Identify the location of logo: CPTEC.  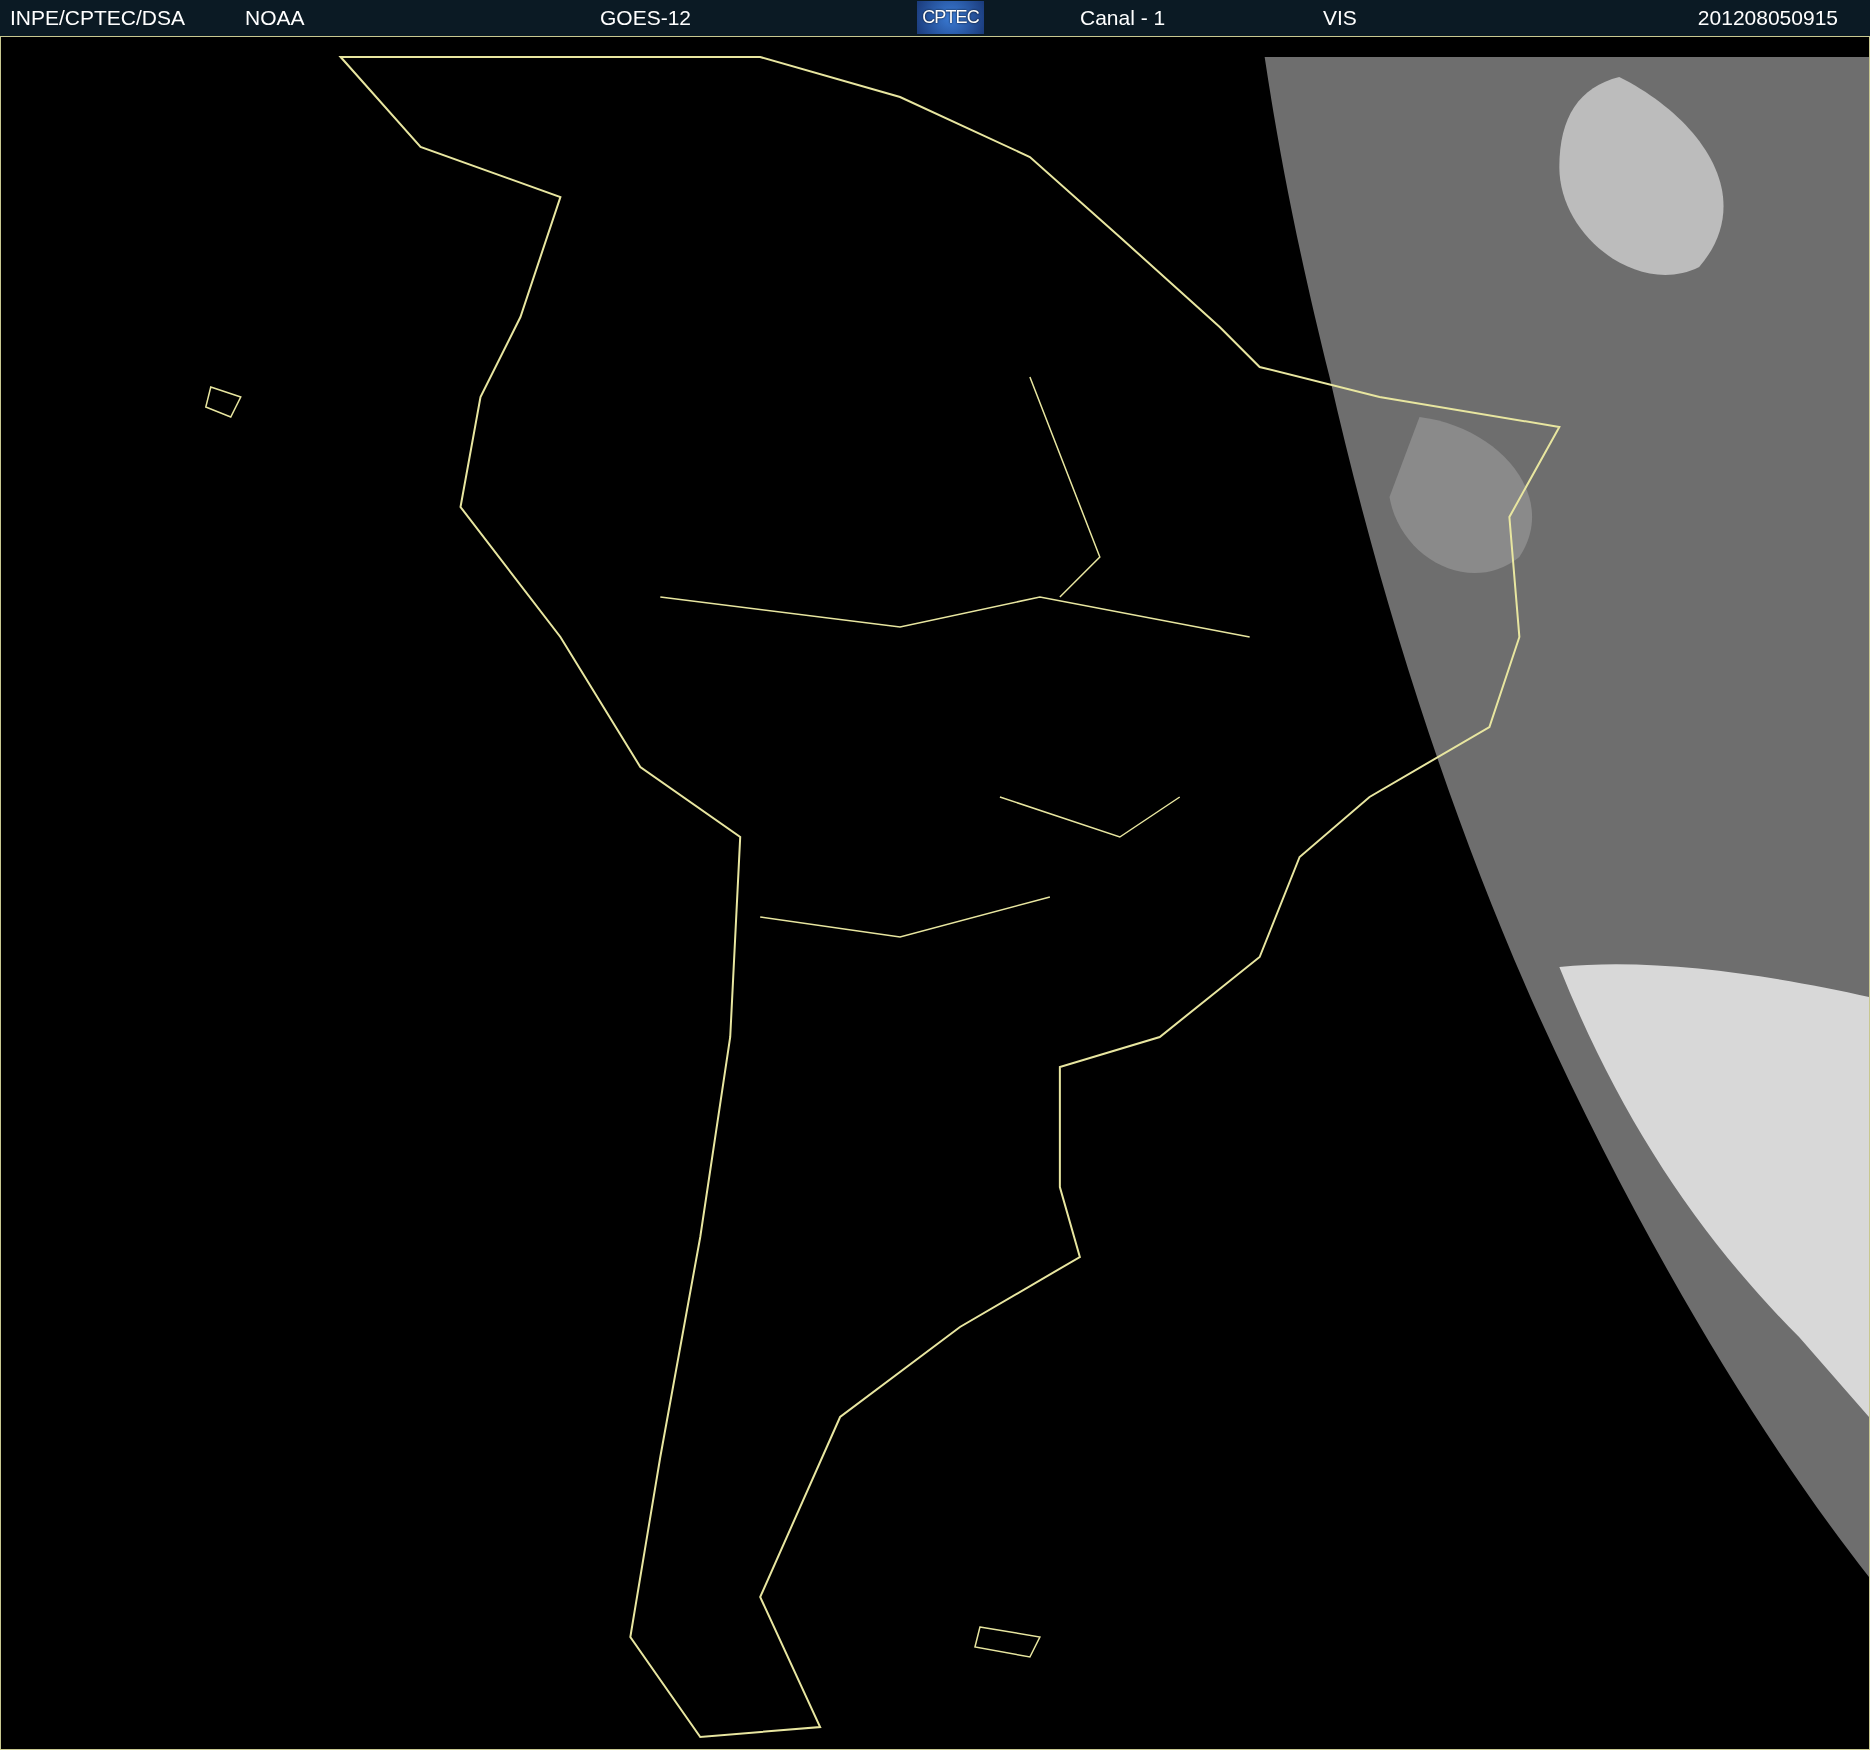
(950, 17).